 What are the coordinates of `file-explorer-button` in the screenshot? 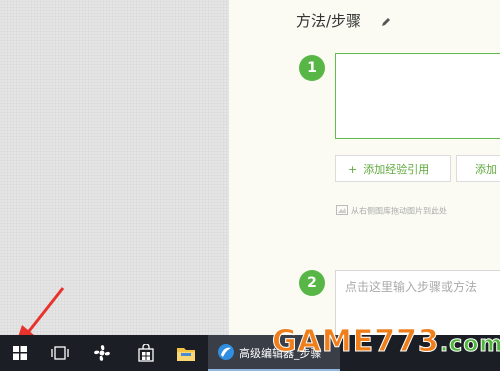 It's located at (186, 353).